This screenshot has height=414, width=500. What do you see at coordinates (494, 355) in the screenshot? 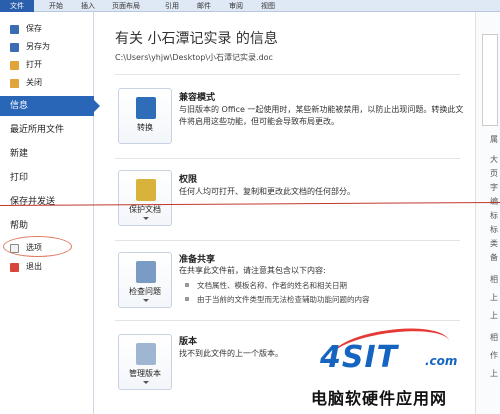
I see `property-label-fragment: 作` at bounding box center [494, 355].